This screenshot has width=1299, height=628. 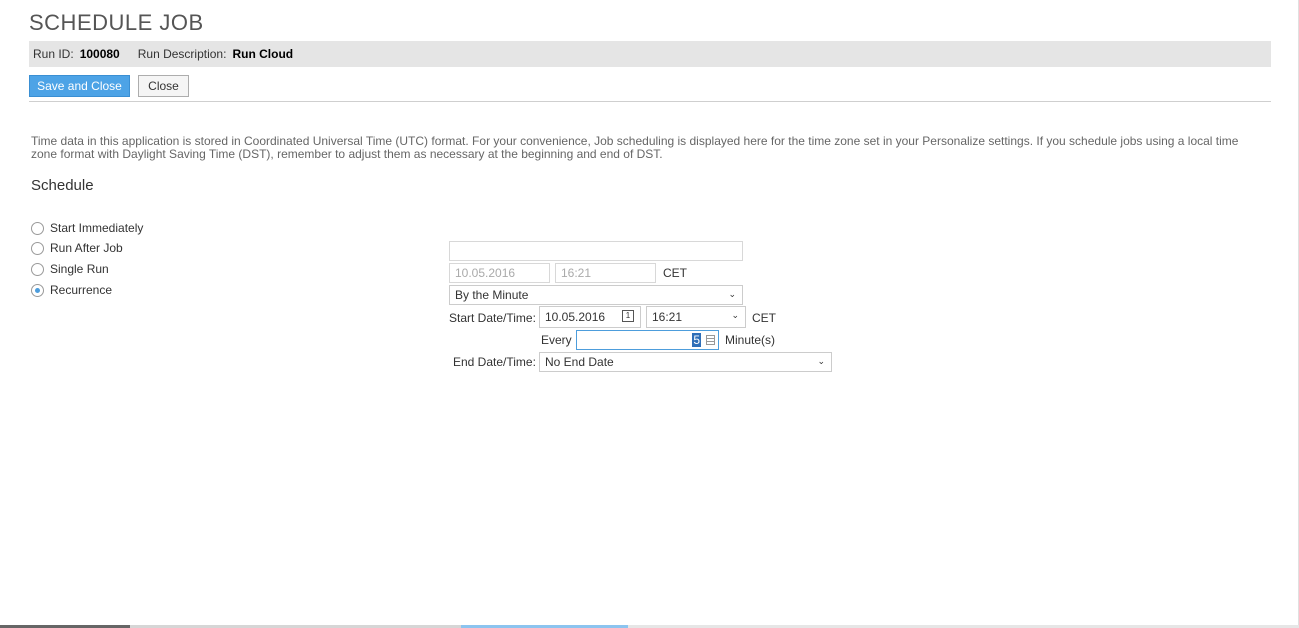 What do you see at coordinates (81, 290) in the screenshot?
I see `radio-label: Recurrence` at bounding box center [81, 290].